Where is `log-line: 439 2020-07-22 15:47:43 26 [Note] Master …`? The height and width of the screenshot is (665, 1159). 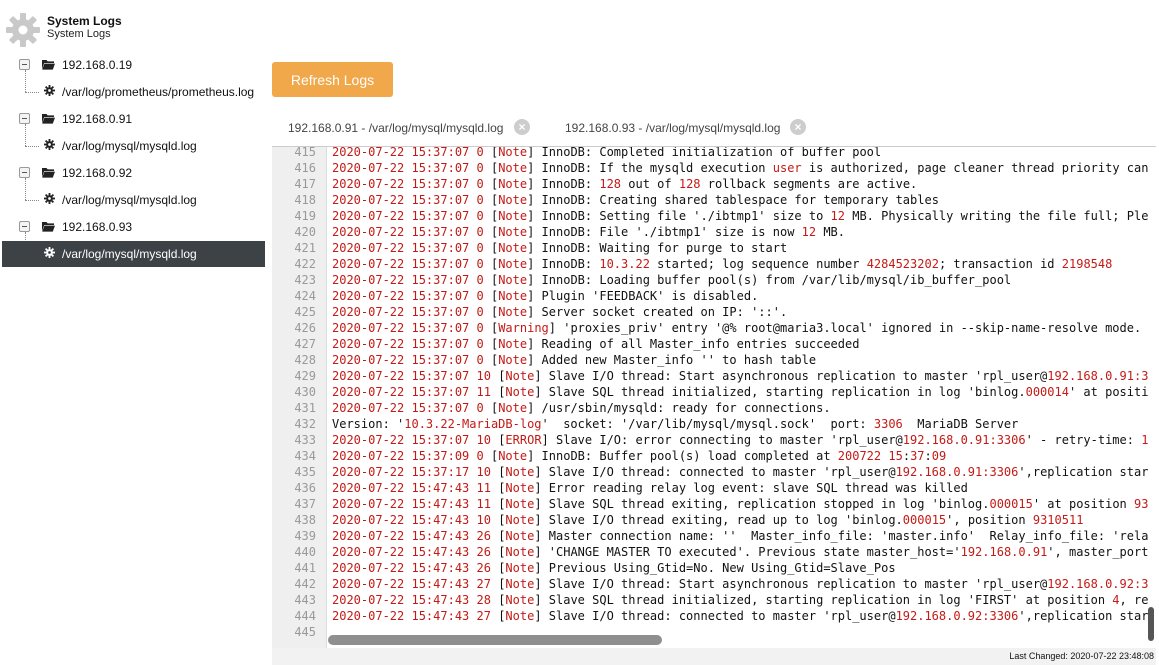
log-line: 439 2020-07-22 15:47:43 26 [Note] Master … is located at coordinates (712, 536).